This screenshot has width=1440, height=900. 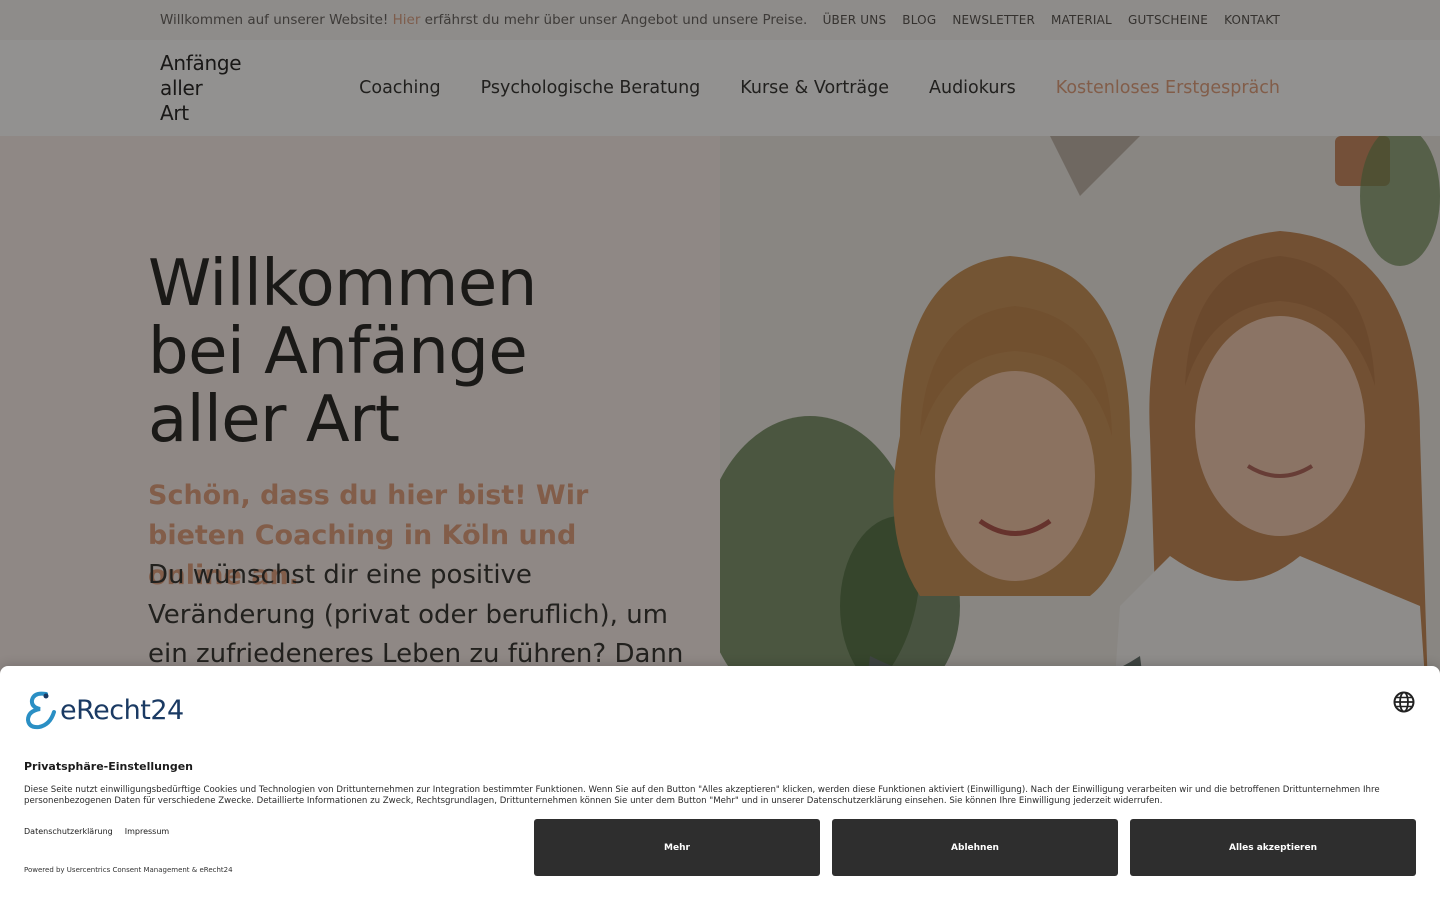 I want to click on imprint-link: Impressum, so click(x=147, y=831).